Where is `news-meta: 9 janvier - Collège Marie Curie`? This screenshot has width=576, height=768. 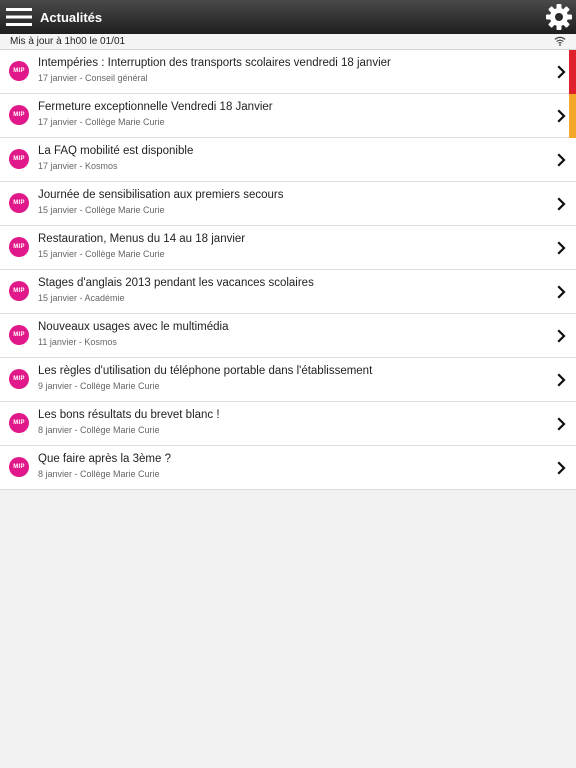 news-meta: 9 janvier - Collège Marie Curie is located at coordinates (99, 386).